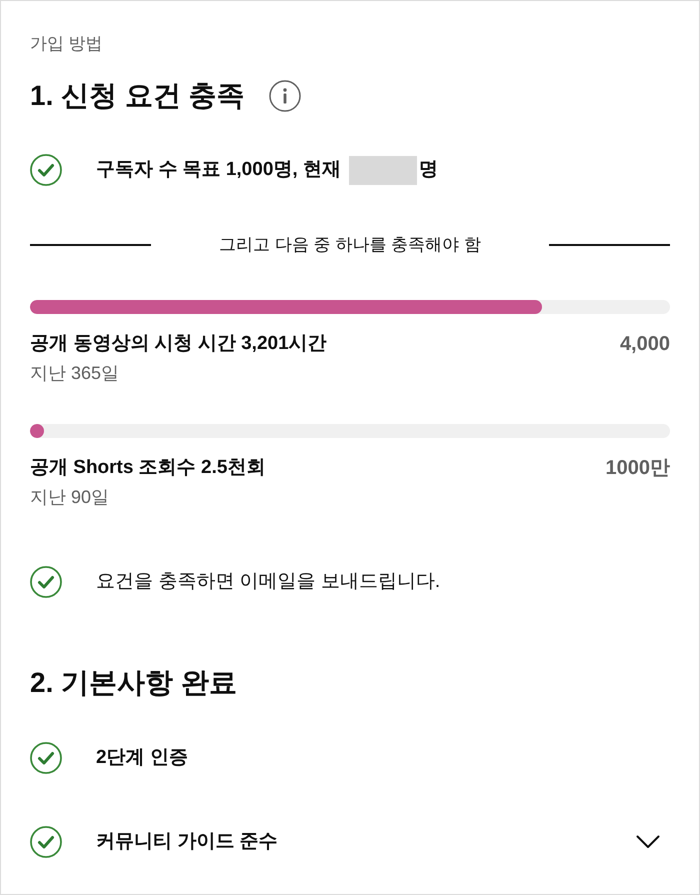 The width and height of the screenshot is (700, 895). I want to click on divider-text: 그리고 다음 중 하나를 충족해야 함, so click(350, 245).